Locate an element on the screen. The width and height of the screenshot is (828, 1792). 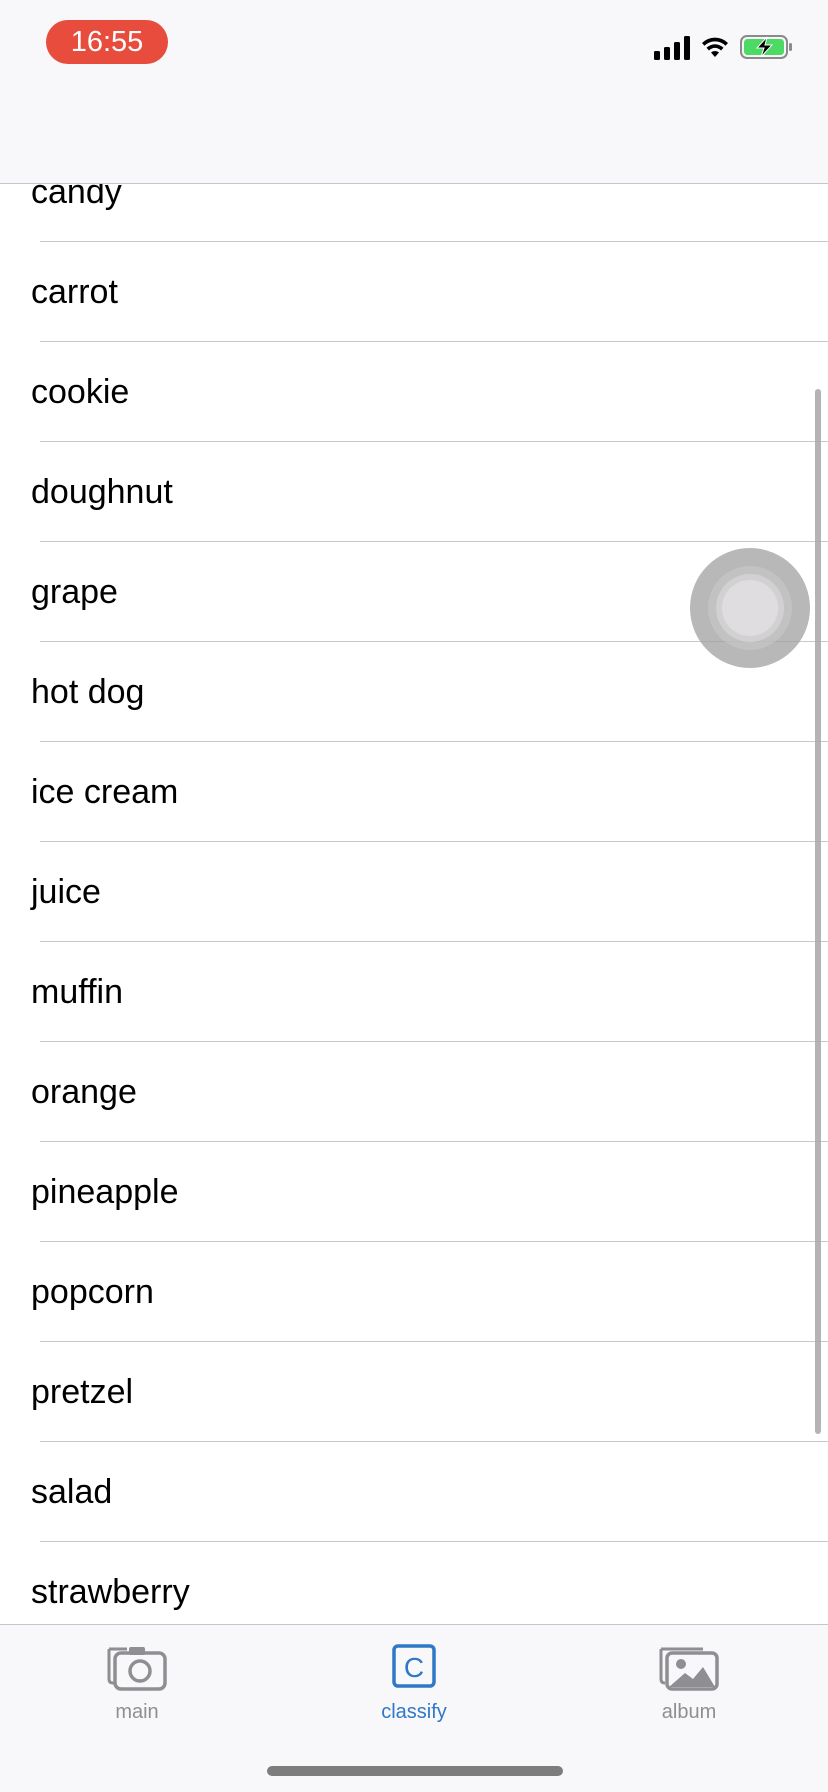
svg-text: C is located at coordinates (414, 1667).